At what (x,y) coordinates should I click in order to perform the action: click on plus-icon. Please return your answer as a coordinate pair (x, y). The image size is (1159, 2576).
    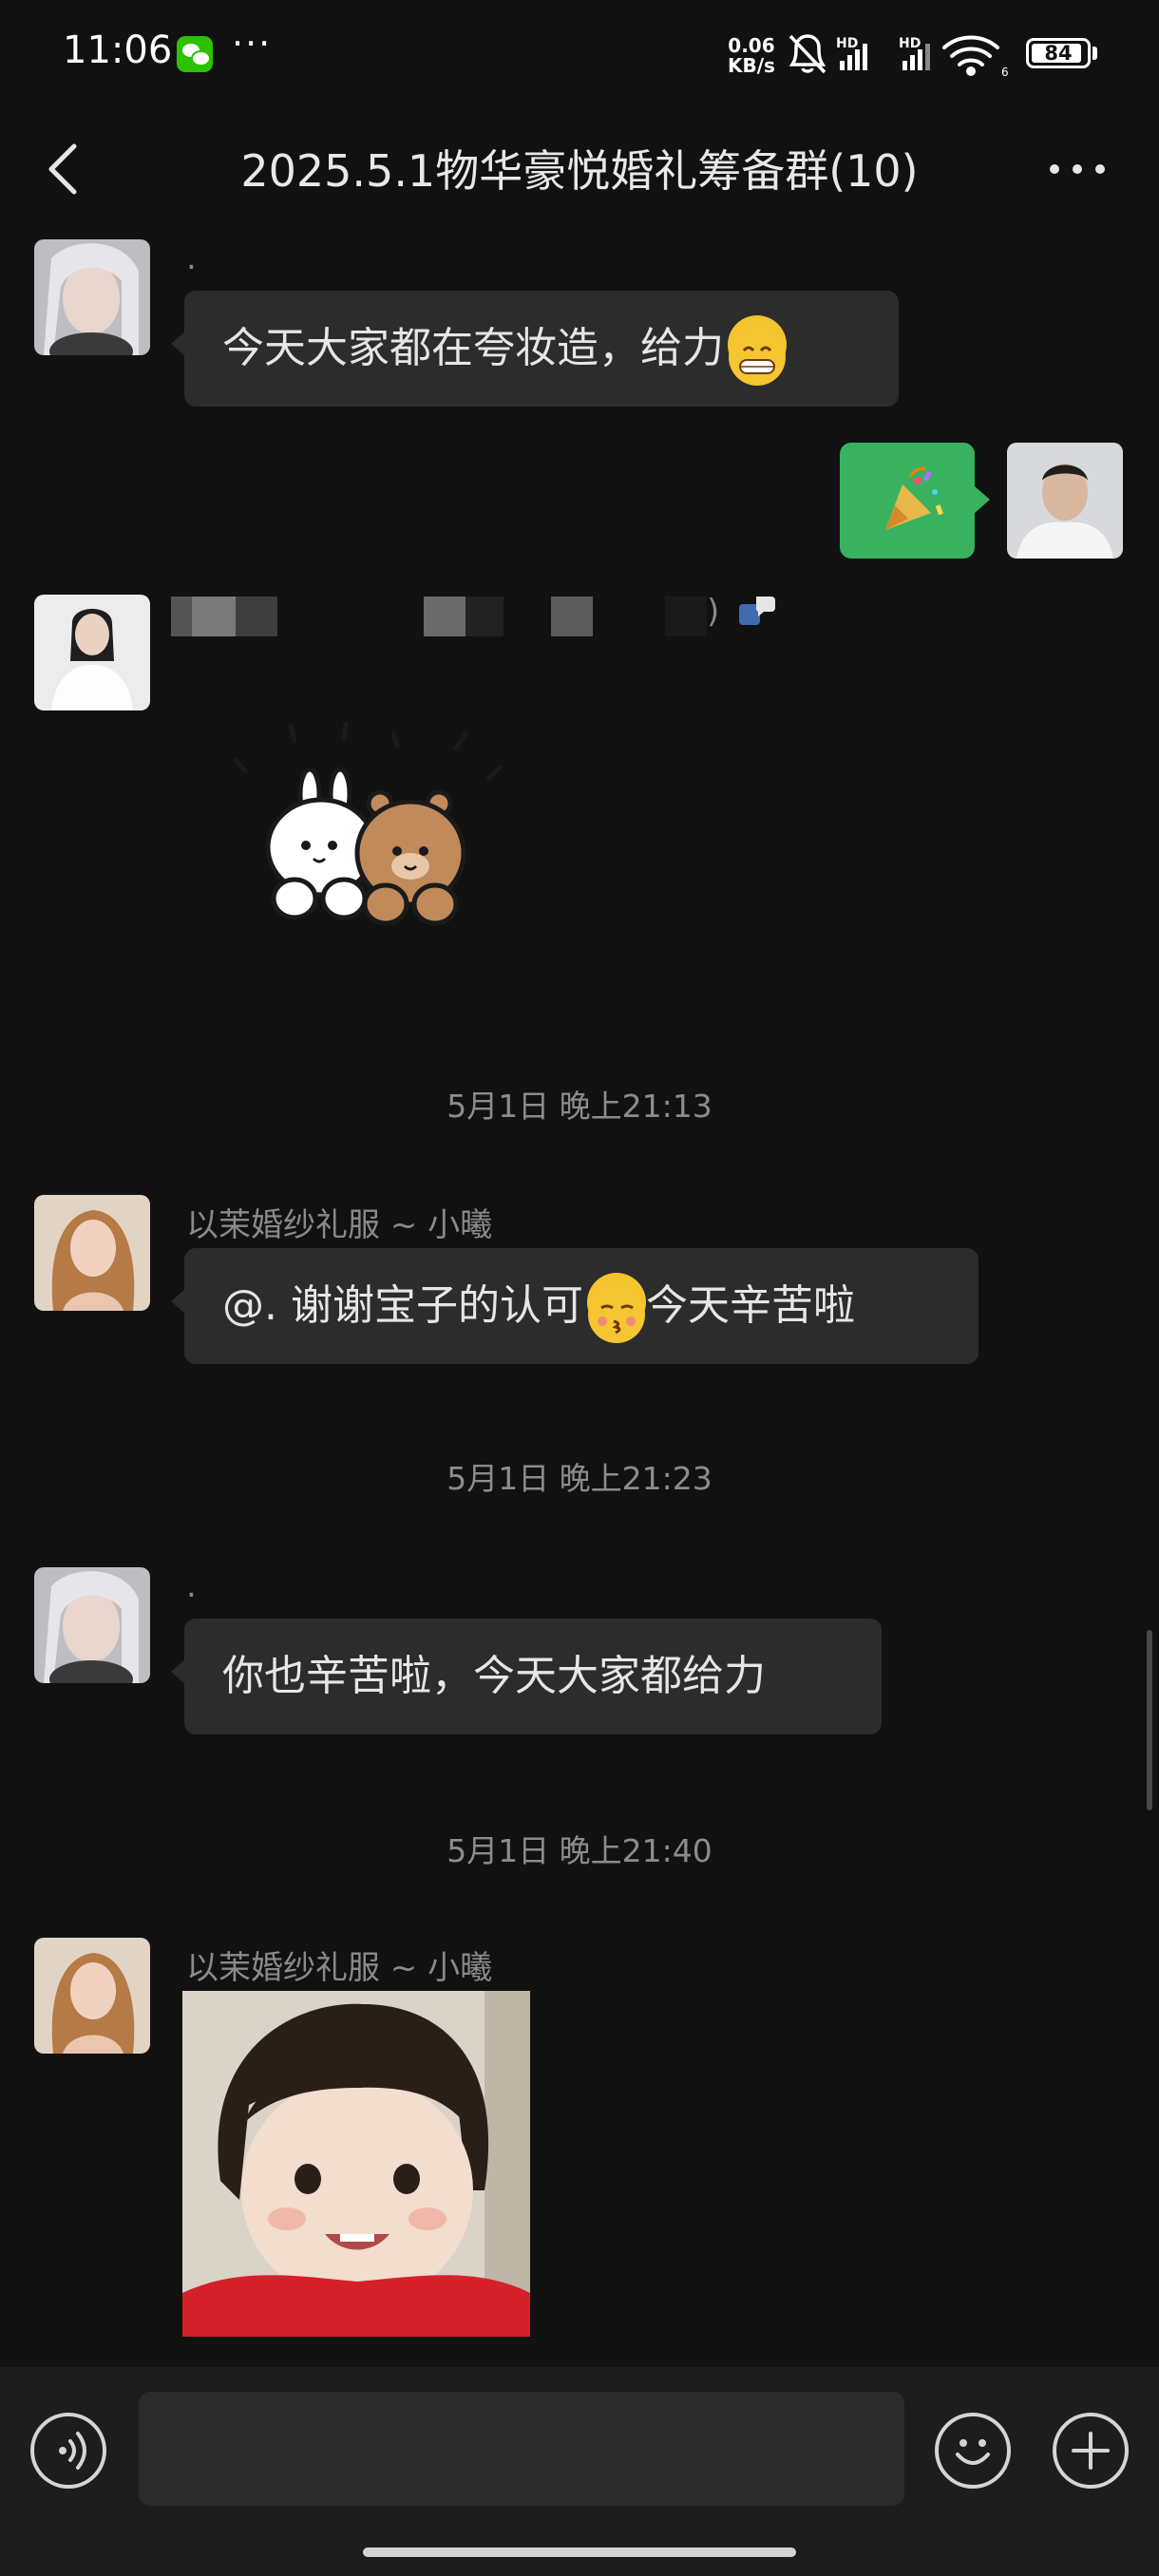
    Looking at the image, I should click on (1091, 2451).